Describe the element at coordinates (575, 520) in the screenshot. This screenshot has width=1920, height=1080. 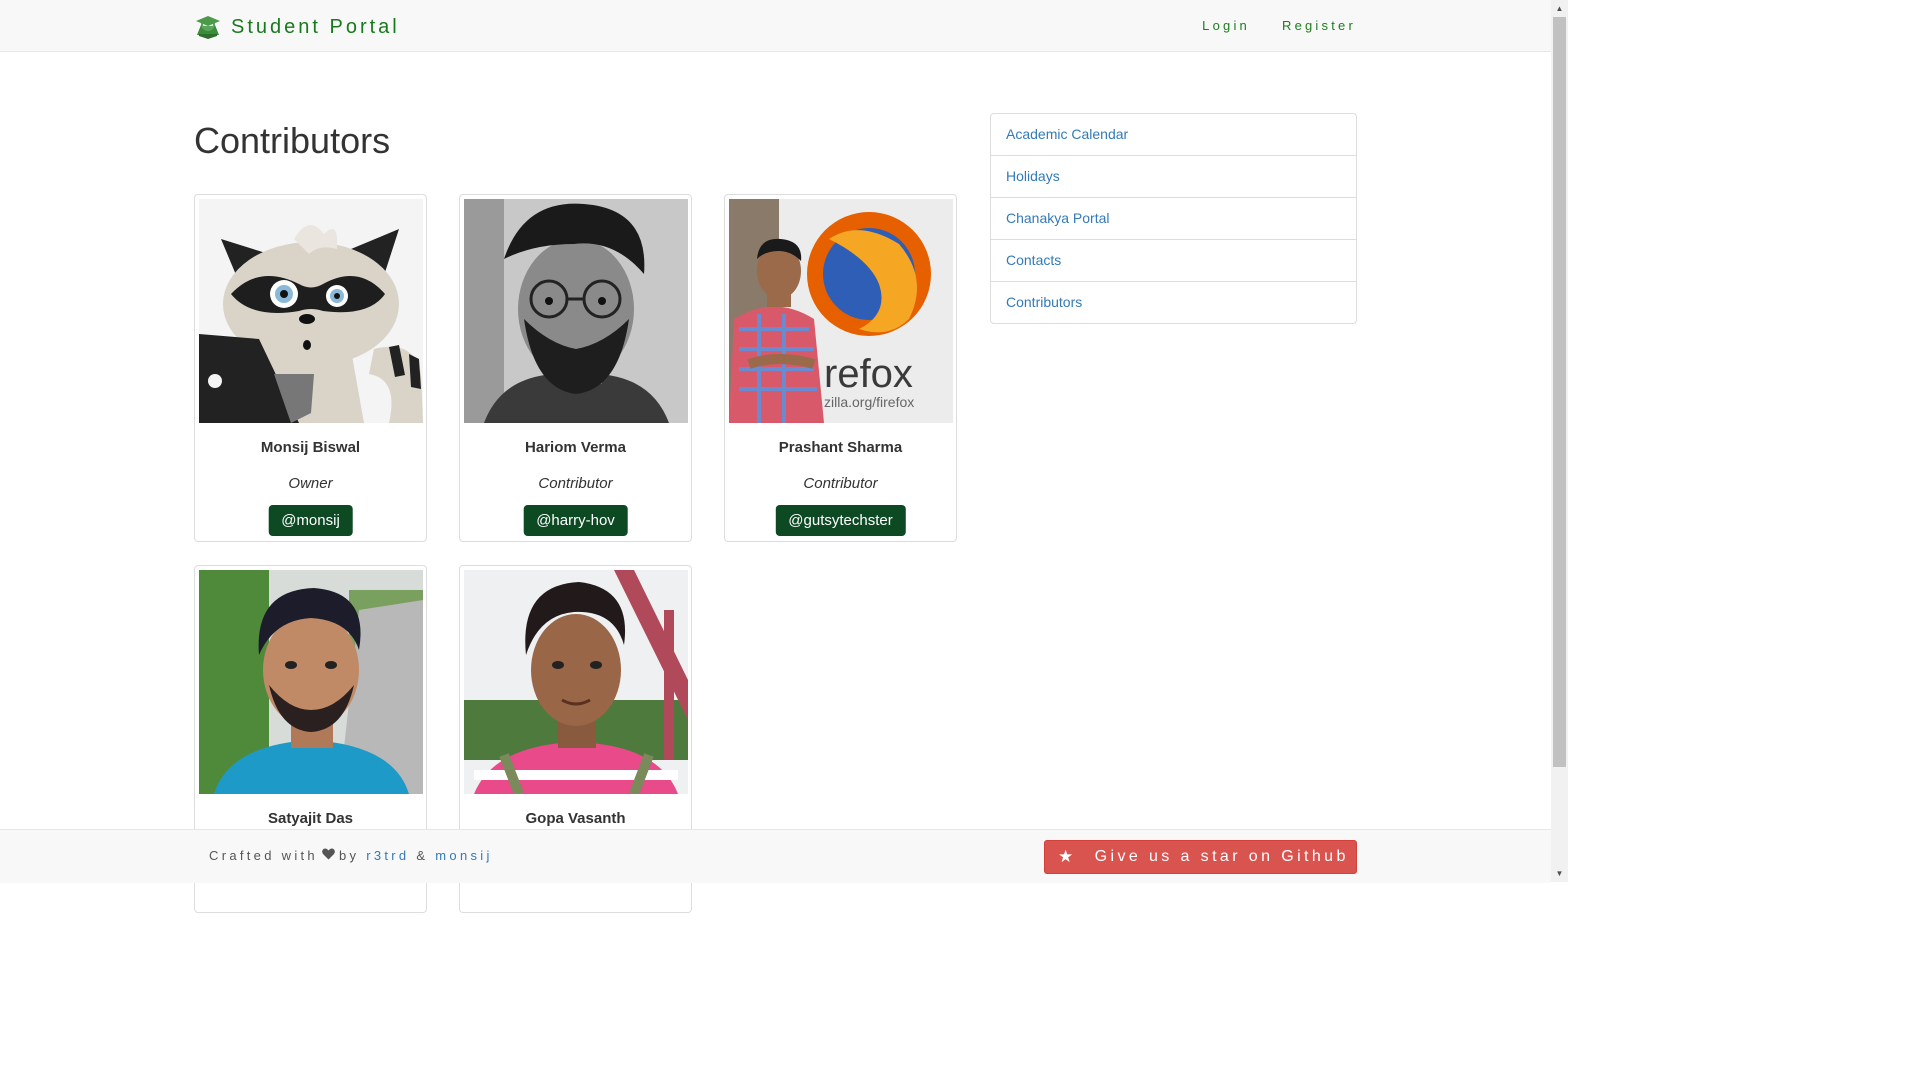
I see `github-handle-button: @harry-hov` at that location.